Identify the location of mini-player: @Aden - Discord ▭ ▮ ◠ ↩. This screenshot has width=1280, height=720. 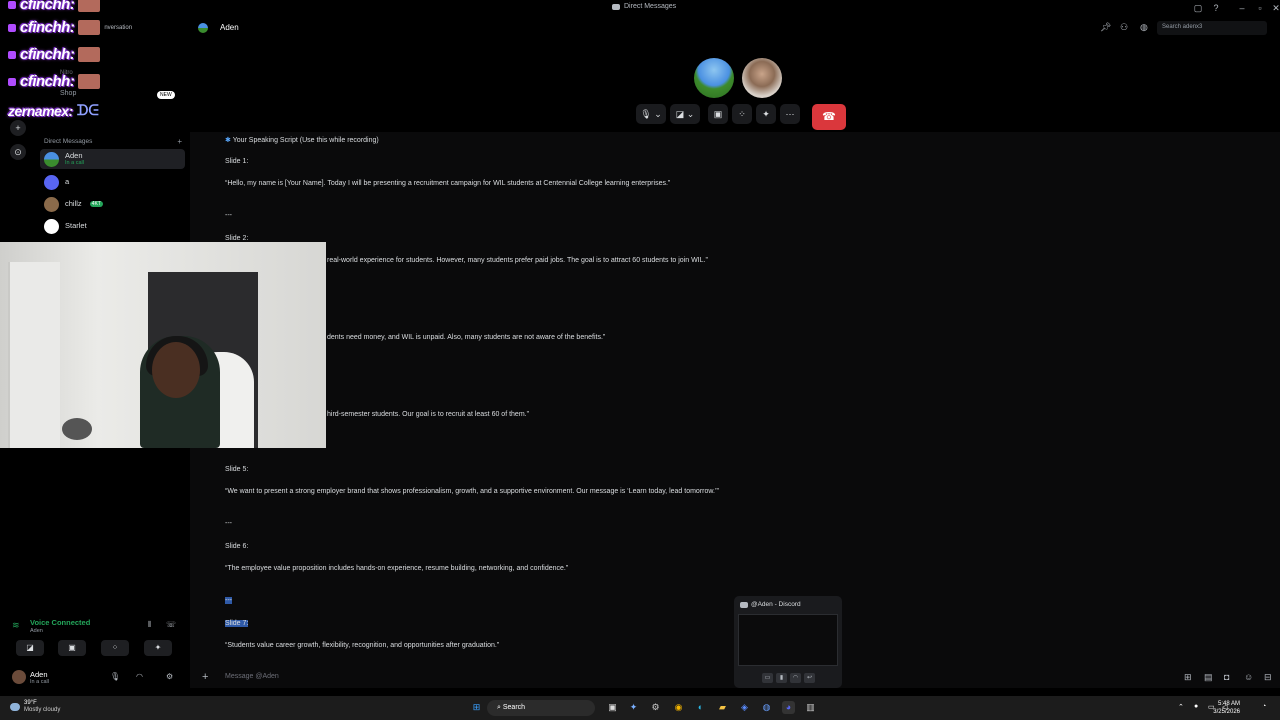
(788, 642).